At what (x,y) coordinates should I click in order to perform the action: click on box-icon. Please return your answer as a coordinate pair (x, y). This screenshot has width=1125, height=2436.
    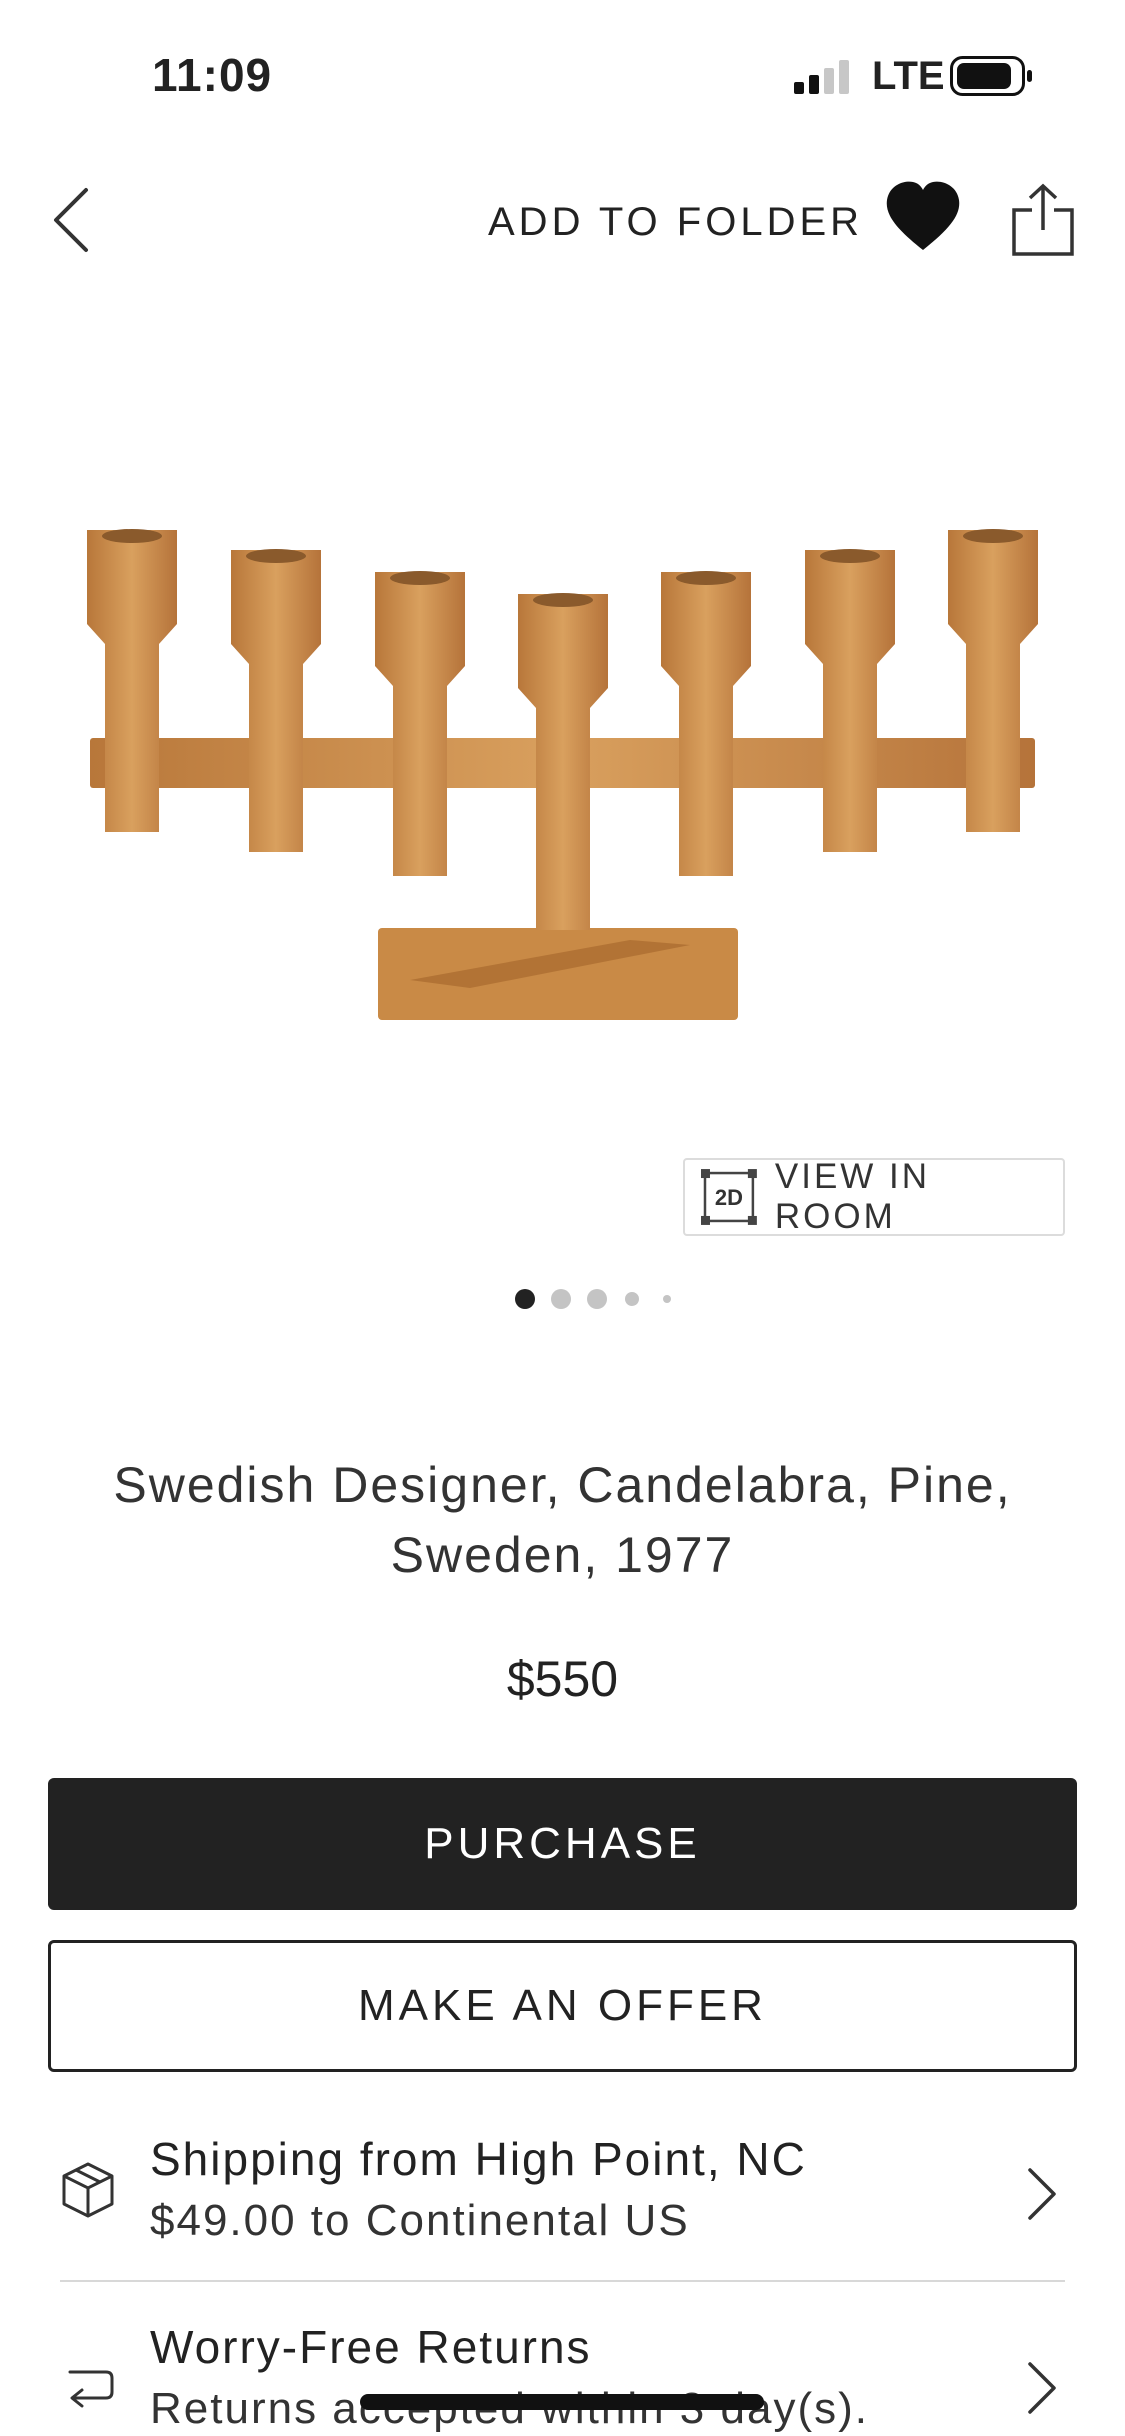
    Looking at the image, I should click on (88, 2190).